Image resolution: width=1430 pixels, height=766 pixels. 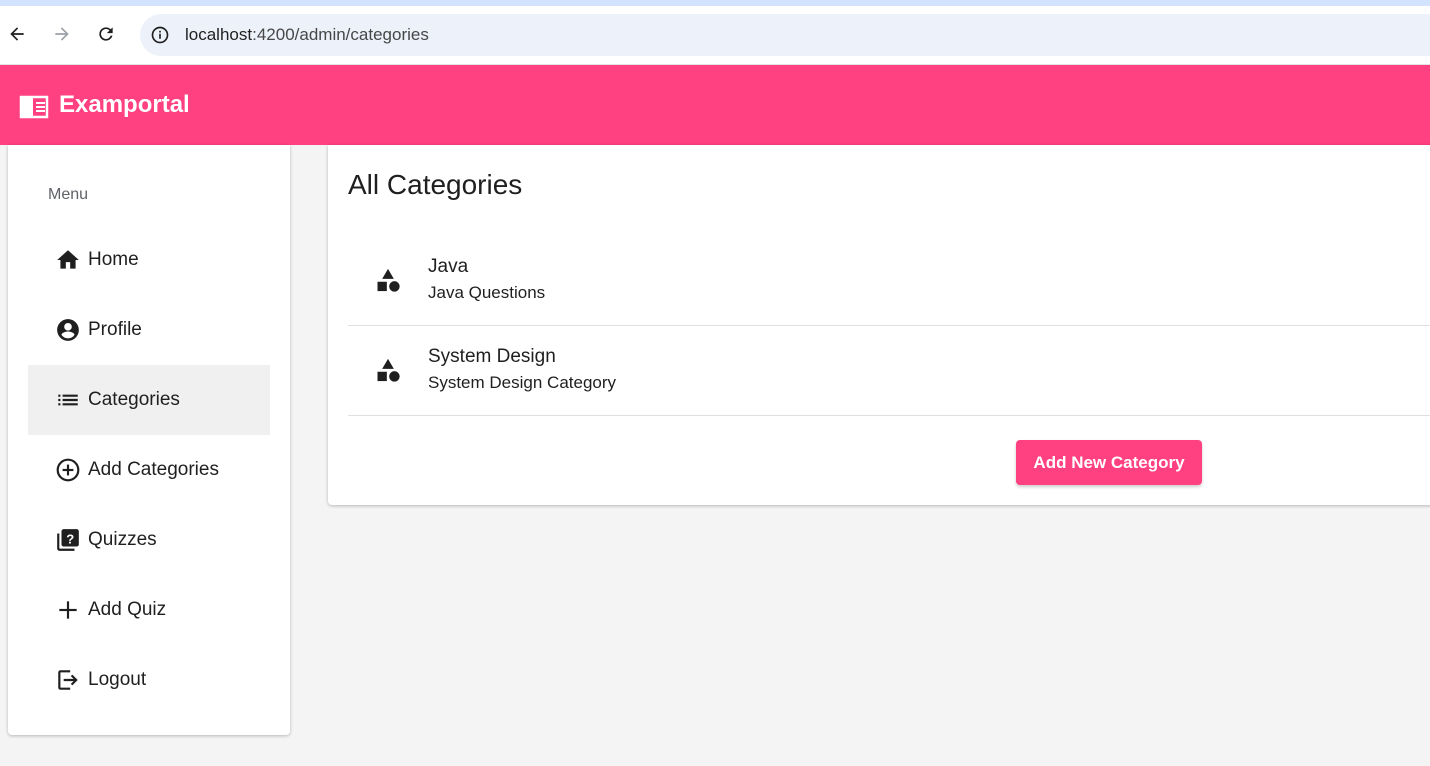 I want to click on reload-button, so click(x=106, y=34).